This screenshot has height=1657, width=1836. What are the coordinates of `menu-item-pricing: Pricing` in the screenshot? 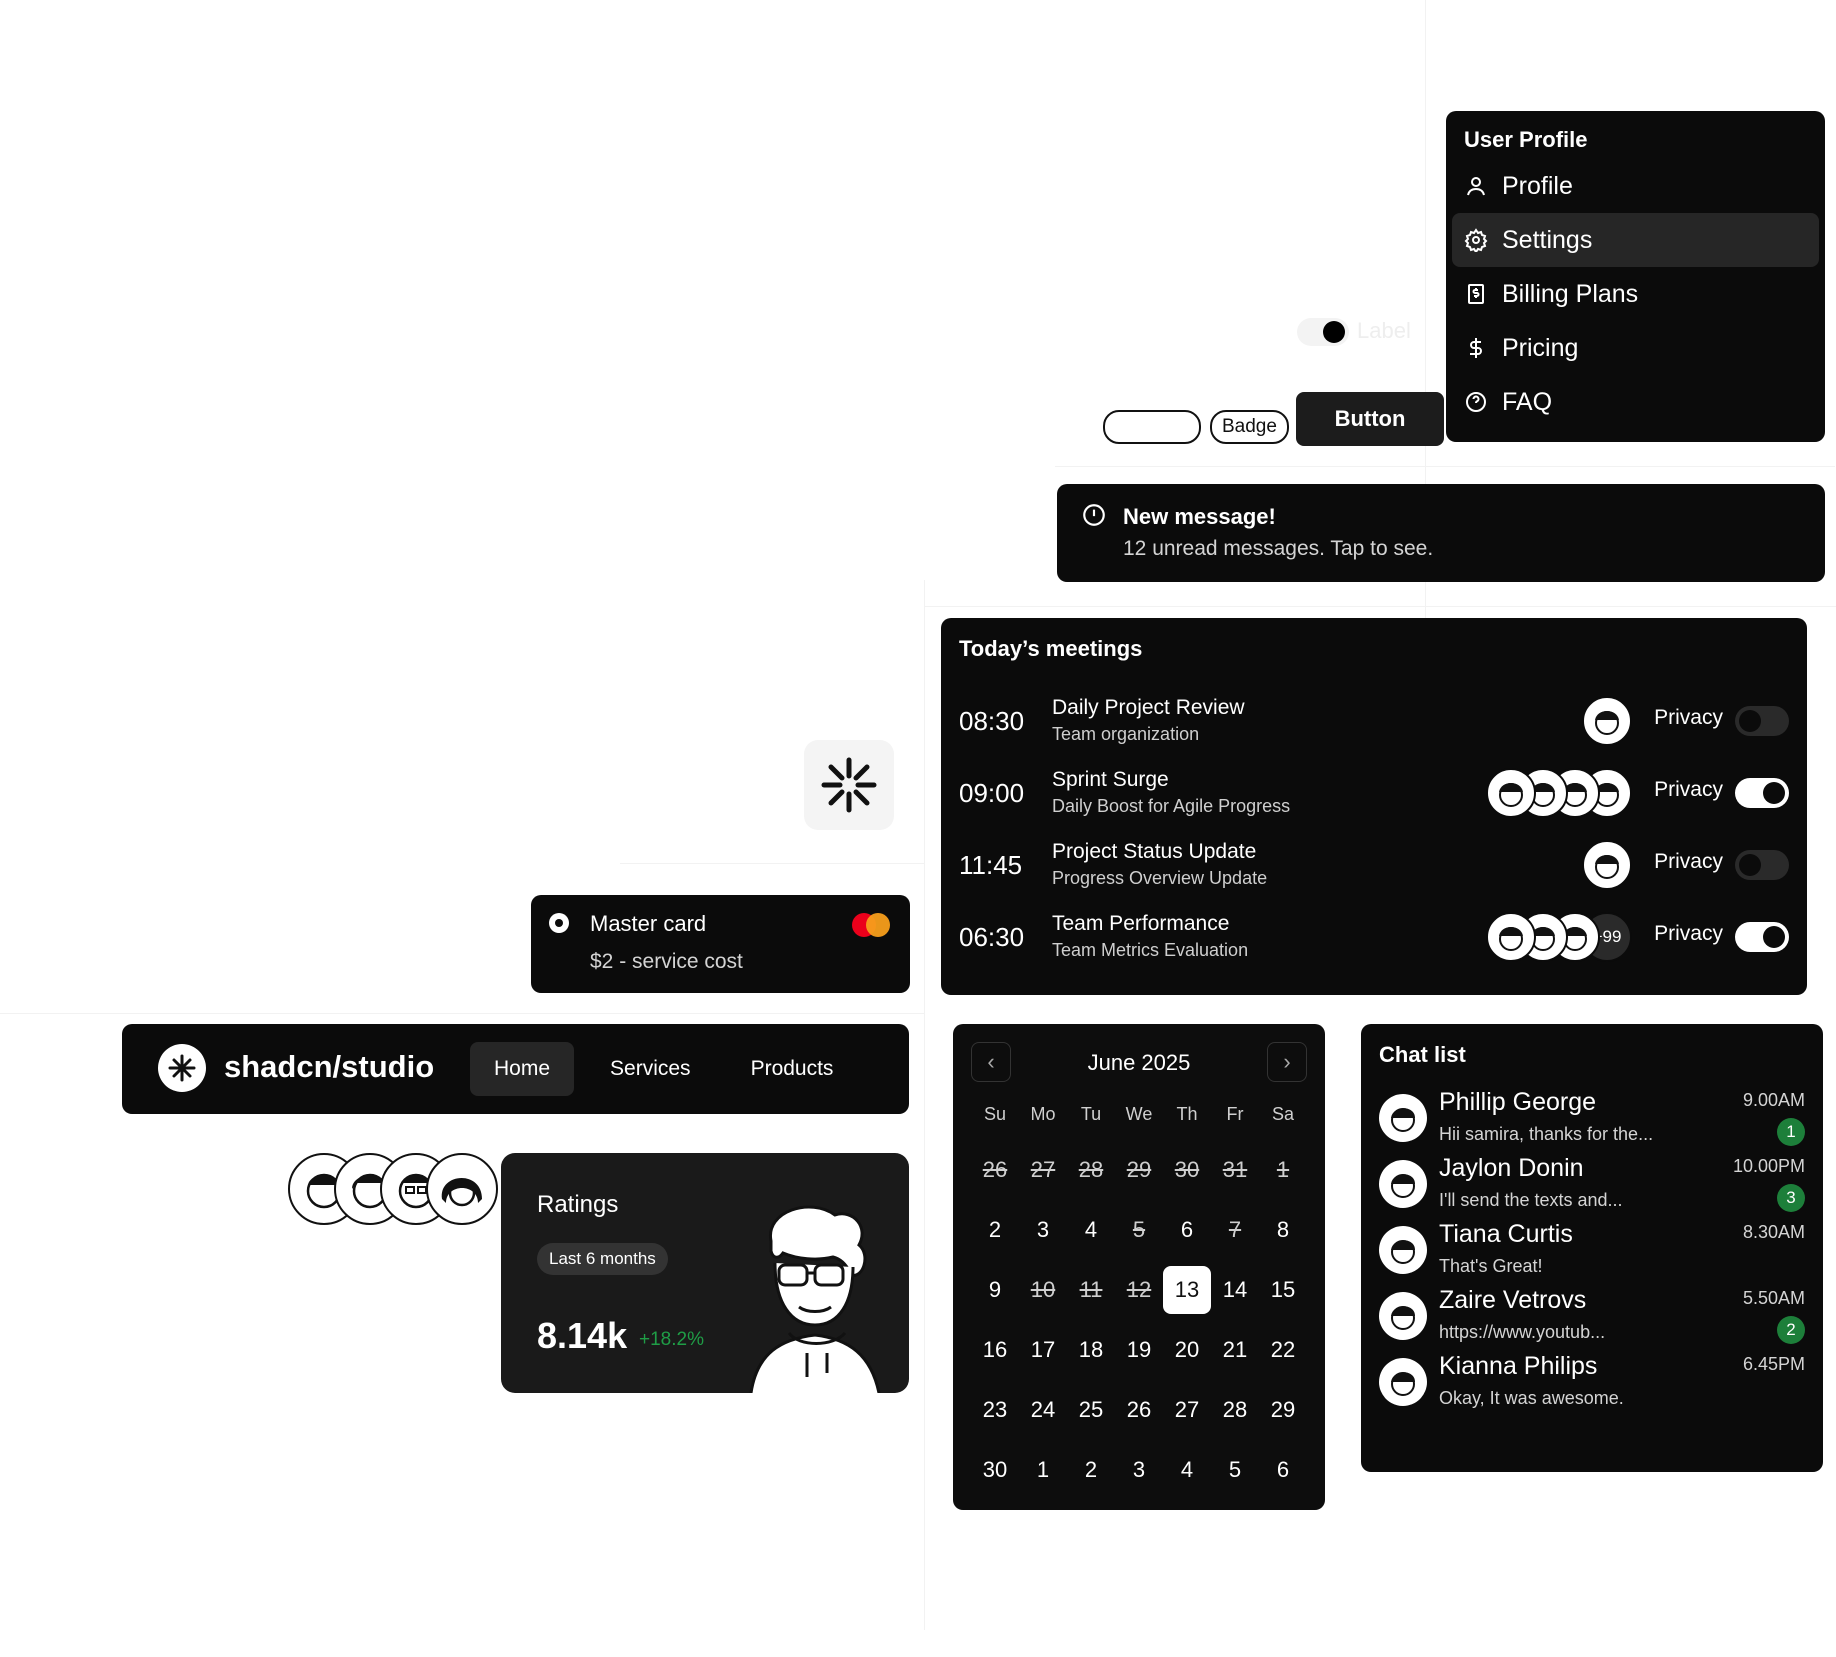 It's located at (1635, 348).